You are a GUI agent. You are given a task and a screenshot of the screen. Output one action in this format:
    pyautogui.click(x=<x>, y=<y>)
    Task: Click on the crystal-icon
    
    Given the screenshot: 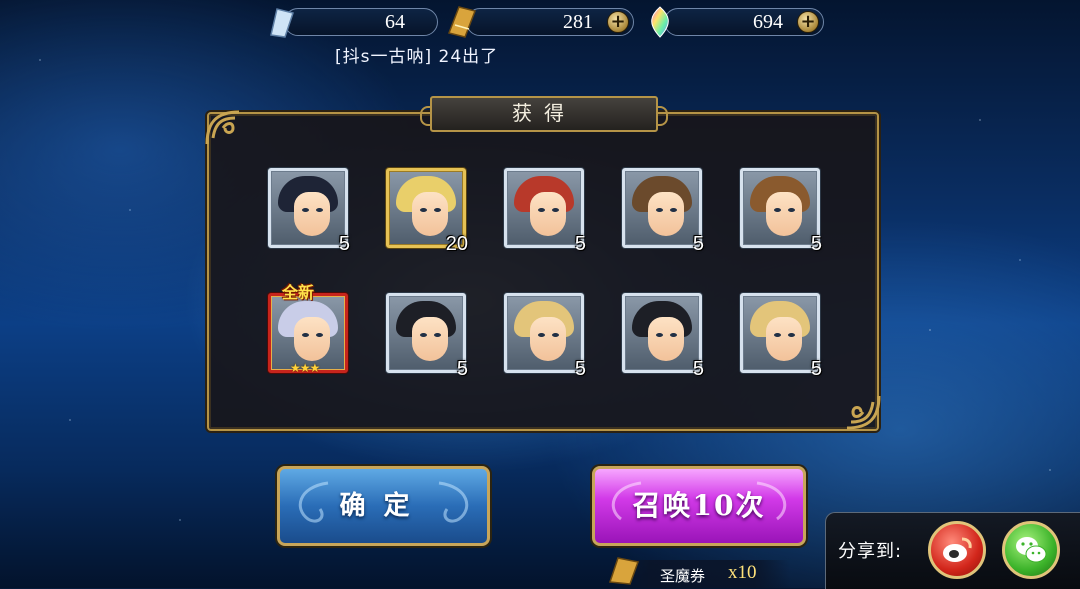 What is the action you would take?
    pyautogui.click(x=282, y=23)
    